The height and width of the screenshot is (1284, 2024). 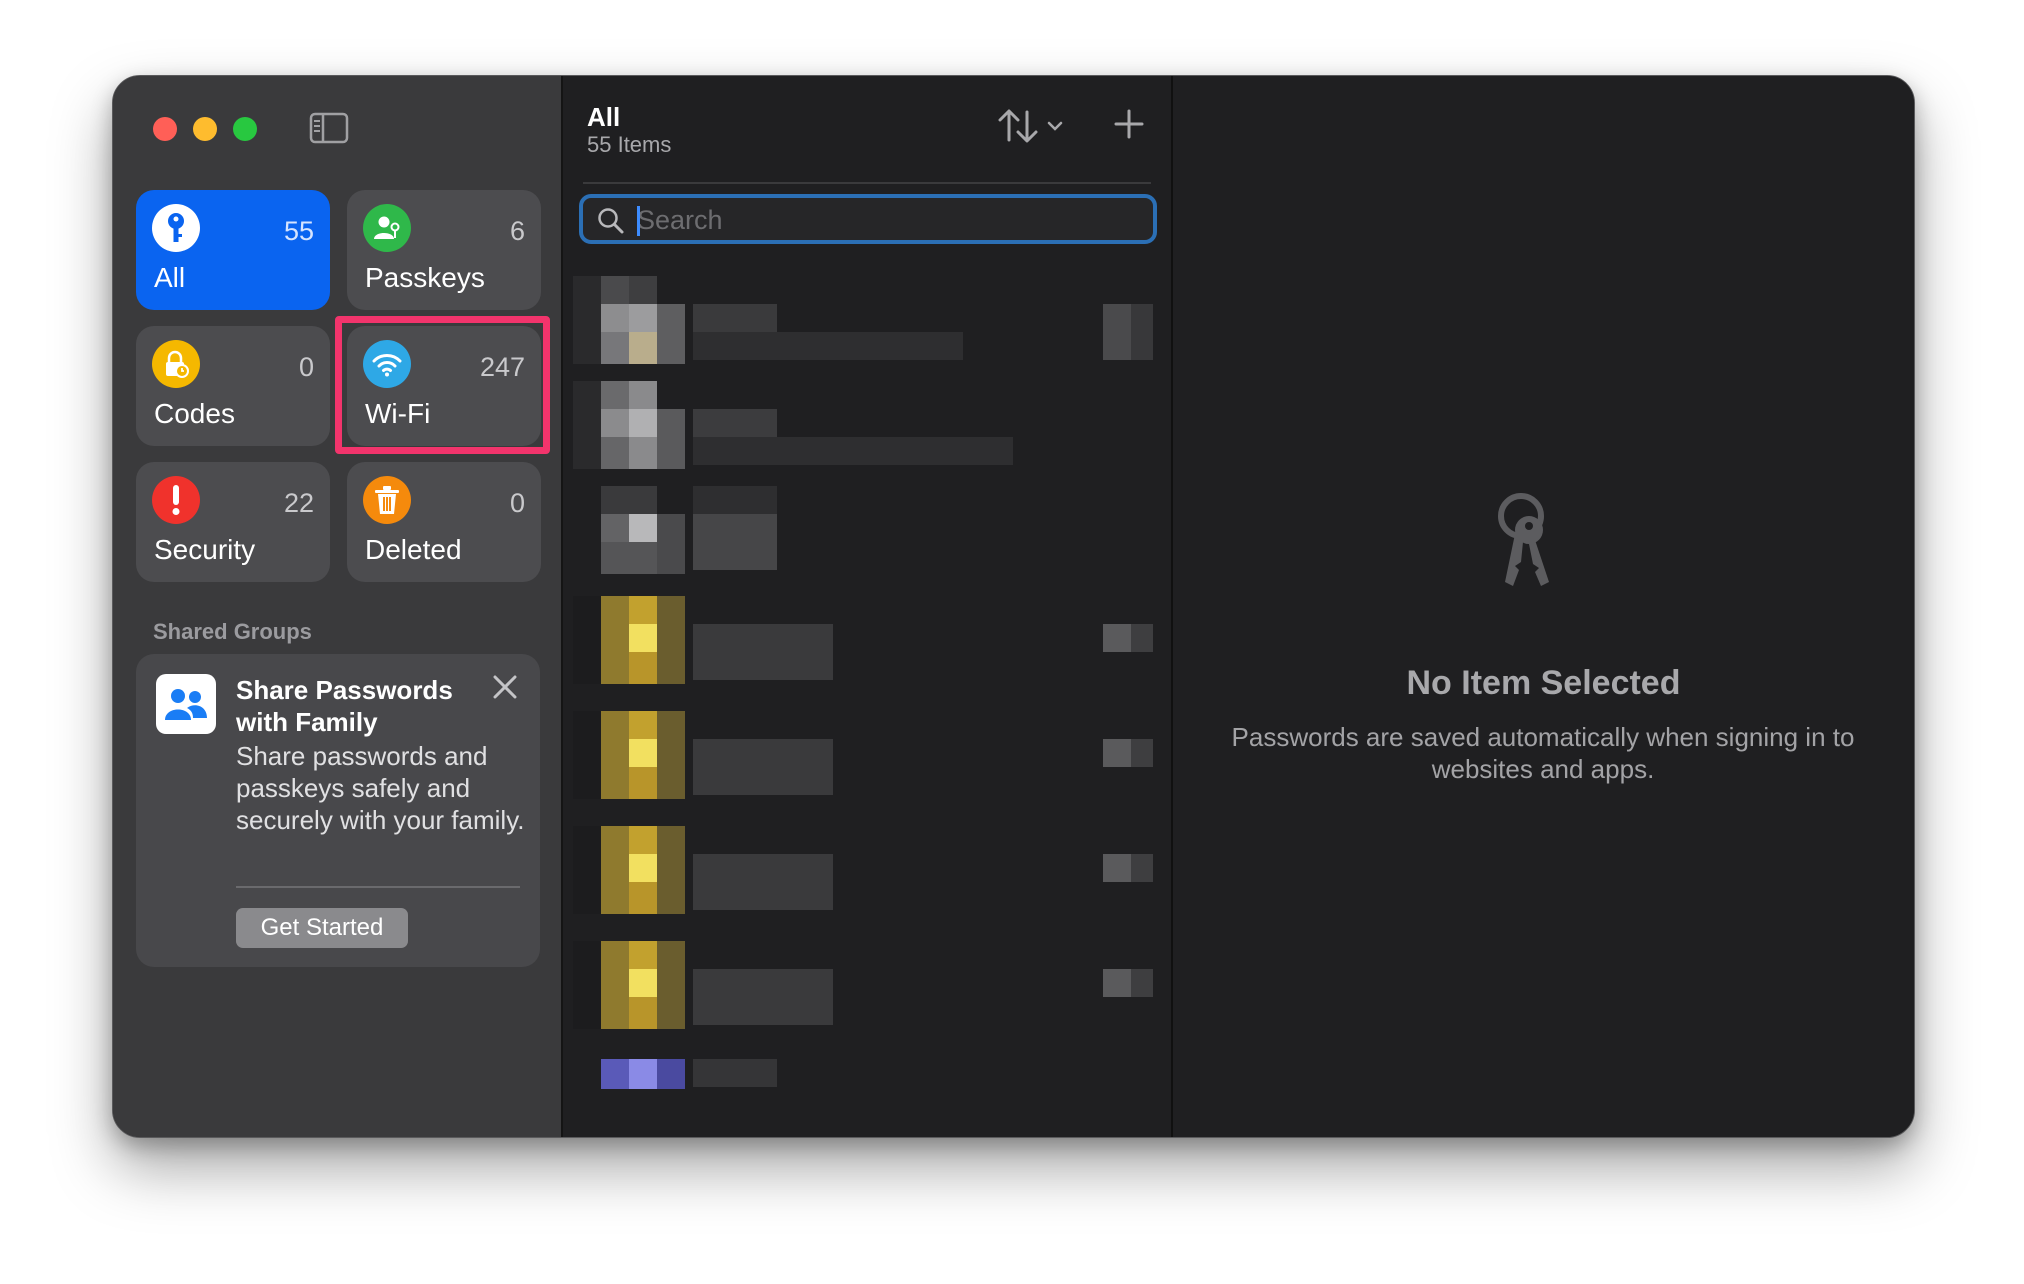 I want to click on search-input, so click(x=887, y=220).